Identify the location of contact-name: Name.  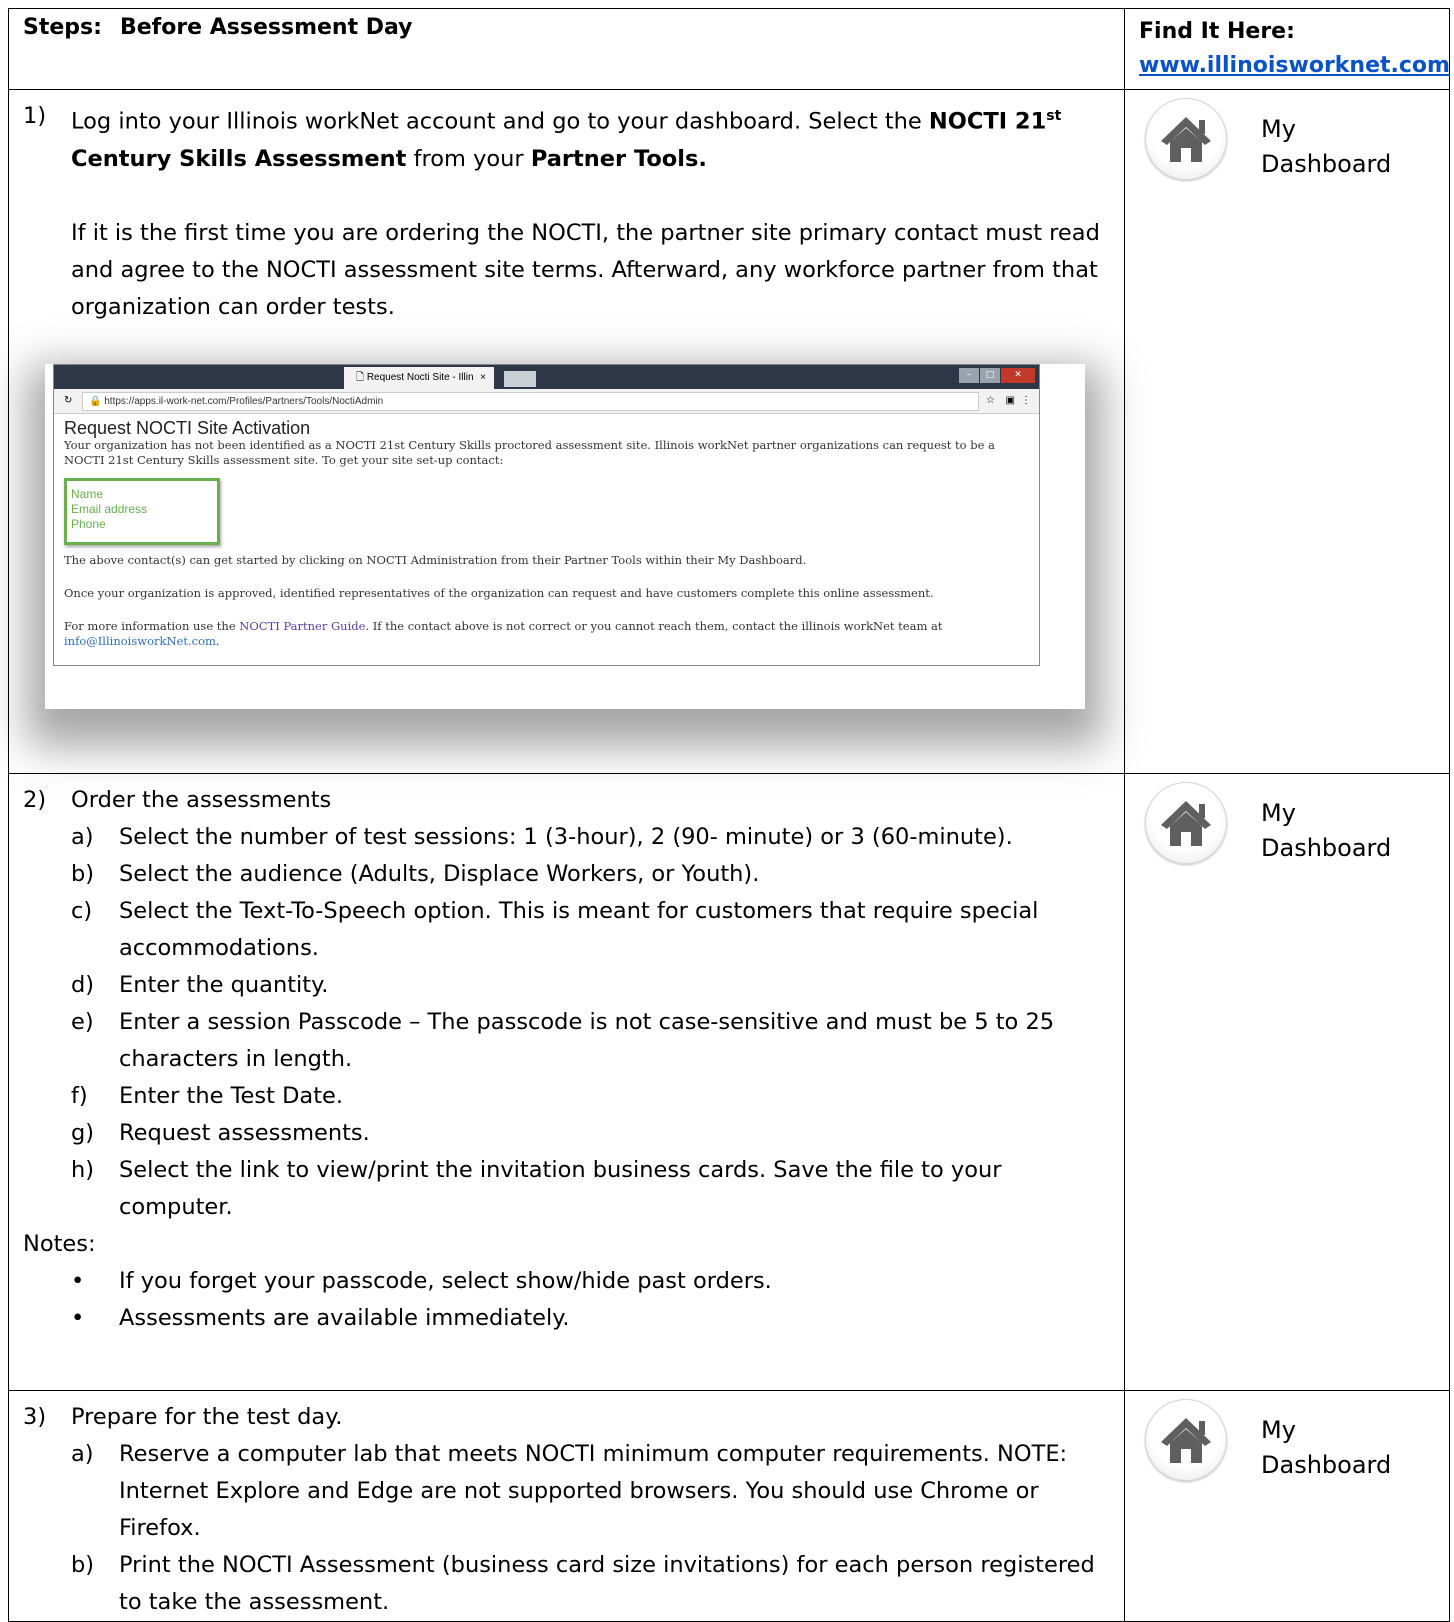
(87, 493).